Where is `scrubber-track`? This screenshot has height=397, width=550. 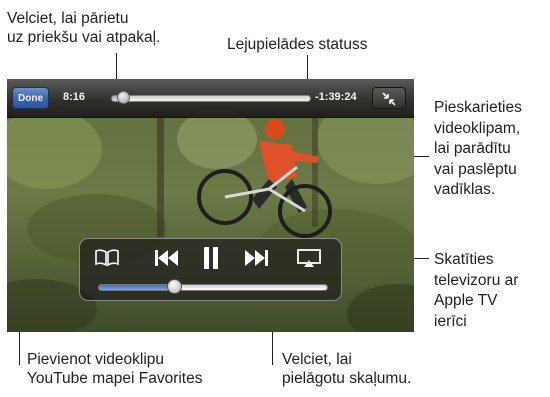 scrubber-track is located at coordinates (211, 98).